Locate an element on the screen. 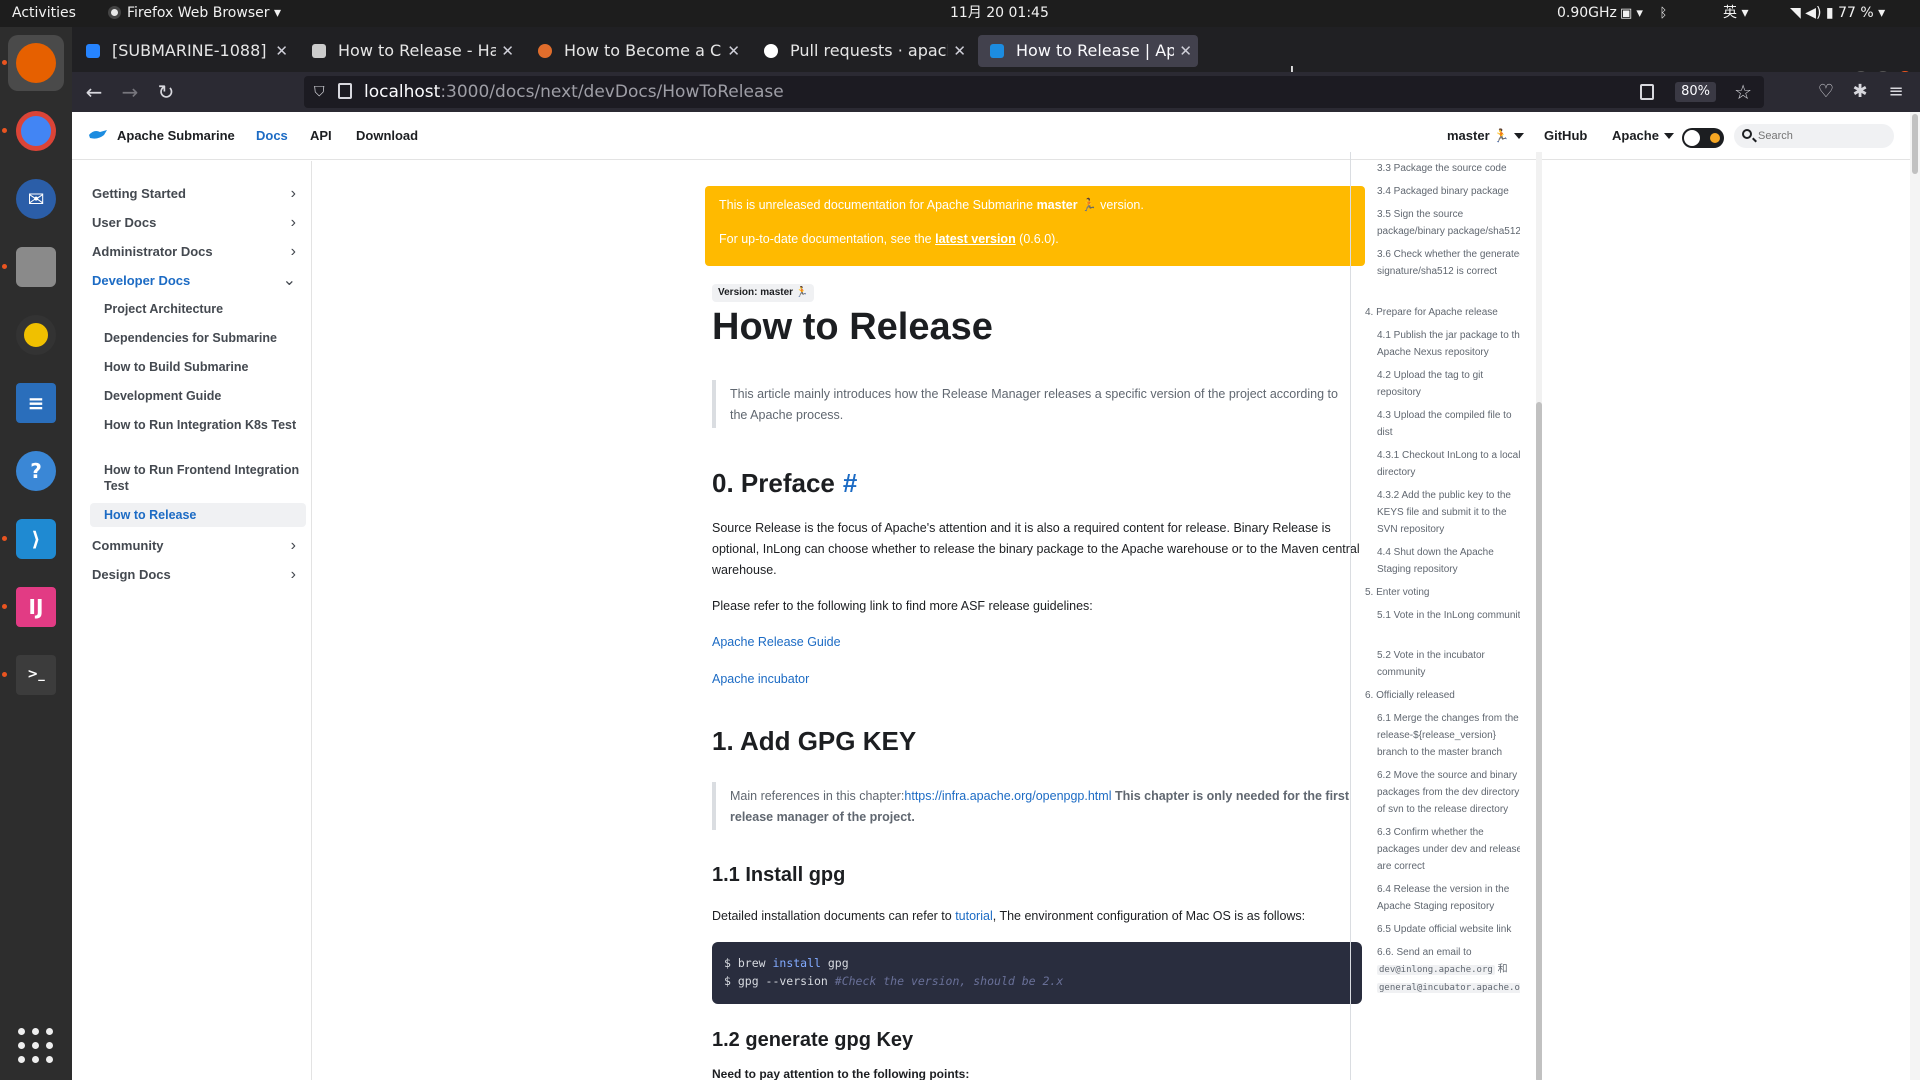 The width and height of the screenshot is (1920, 1080). tutorial-link: tutorial is located at coordinates (974, 916).